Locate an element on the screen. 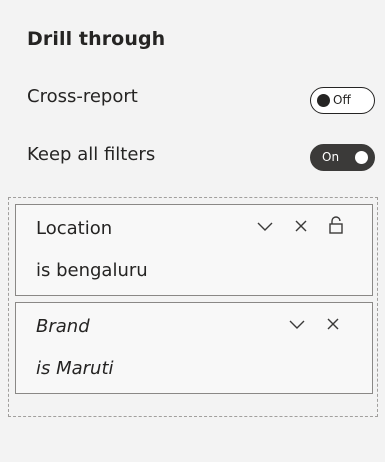 The height and width of the screenshot is (462, 385). keep-all-filters-toggle: On is located at coordinates (342, 157).